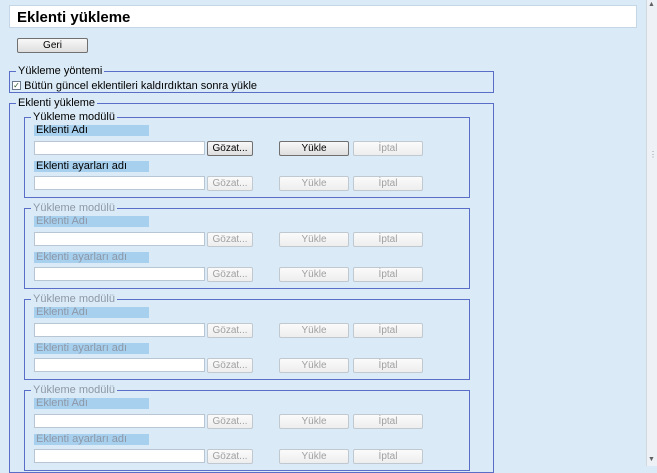  What do you see at coordinates (651, 233) in the screenshot?
I see `vertical-scrollbar: ▲ ⋮ ▼` at bounding box center [651, 233].